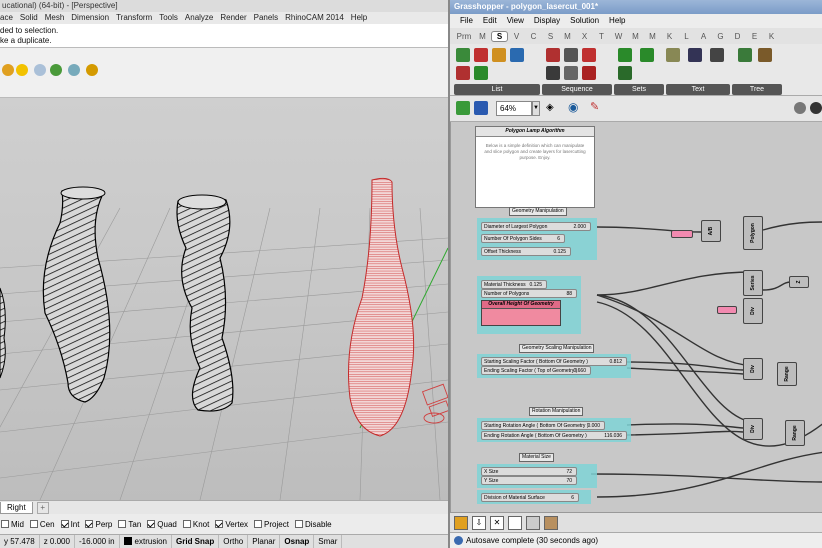  Describe the element at coordinates (515, 21) in the screenshot. I see `gh-menu-view: View` at that location.